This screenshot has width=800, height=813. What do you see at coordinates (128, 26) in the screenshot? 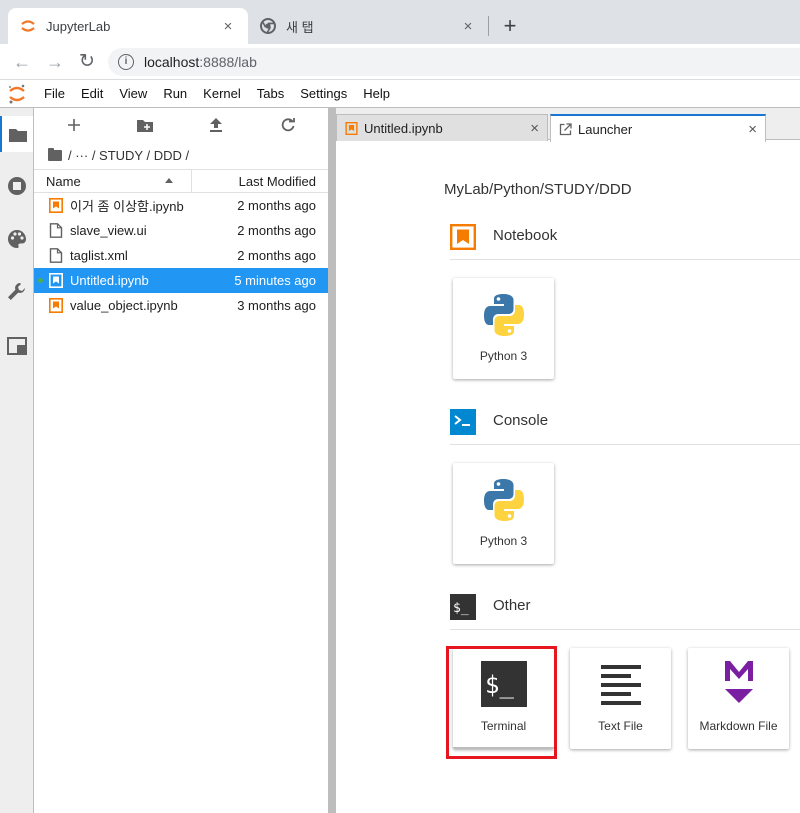
I see `browser-tab-jupyterlab: JupyterLab ×` at bounding box center [128, 26].